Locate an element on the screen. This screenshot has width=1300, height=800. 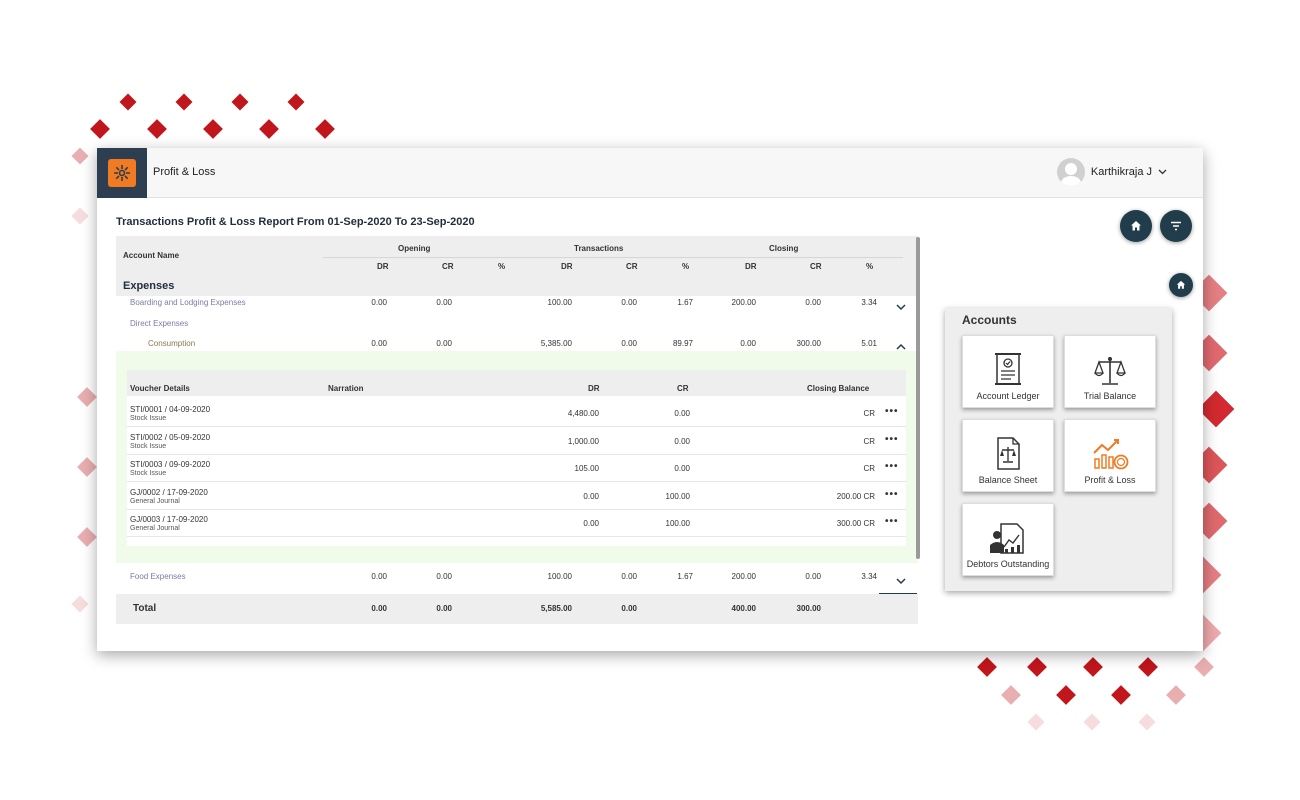
voucher-id: GJ/0003 / 17-09-2020 is located at coordinates (169, 519).